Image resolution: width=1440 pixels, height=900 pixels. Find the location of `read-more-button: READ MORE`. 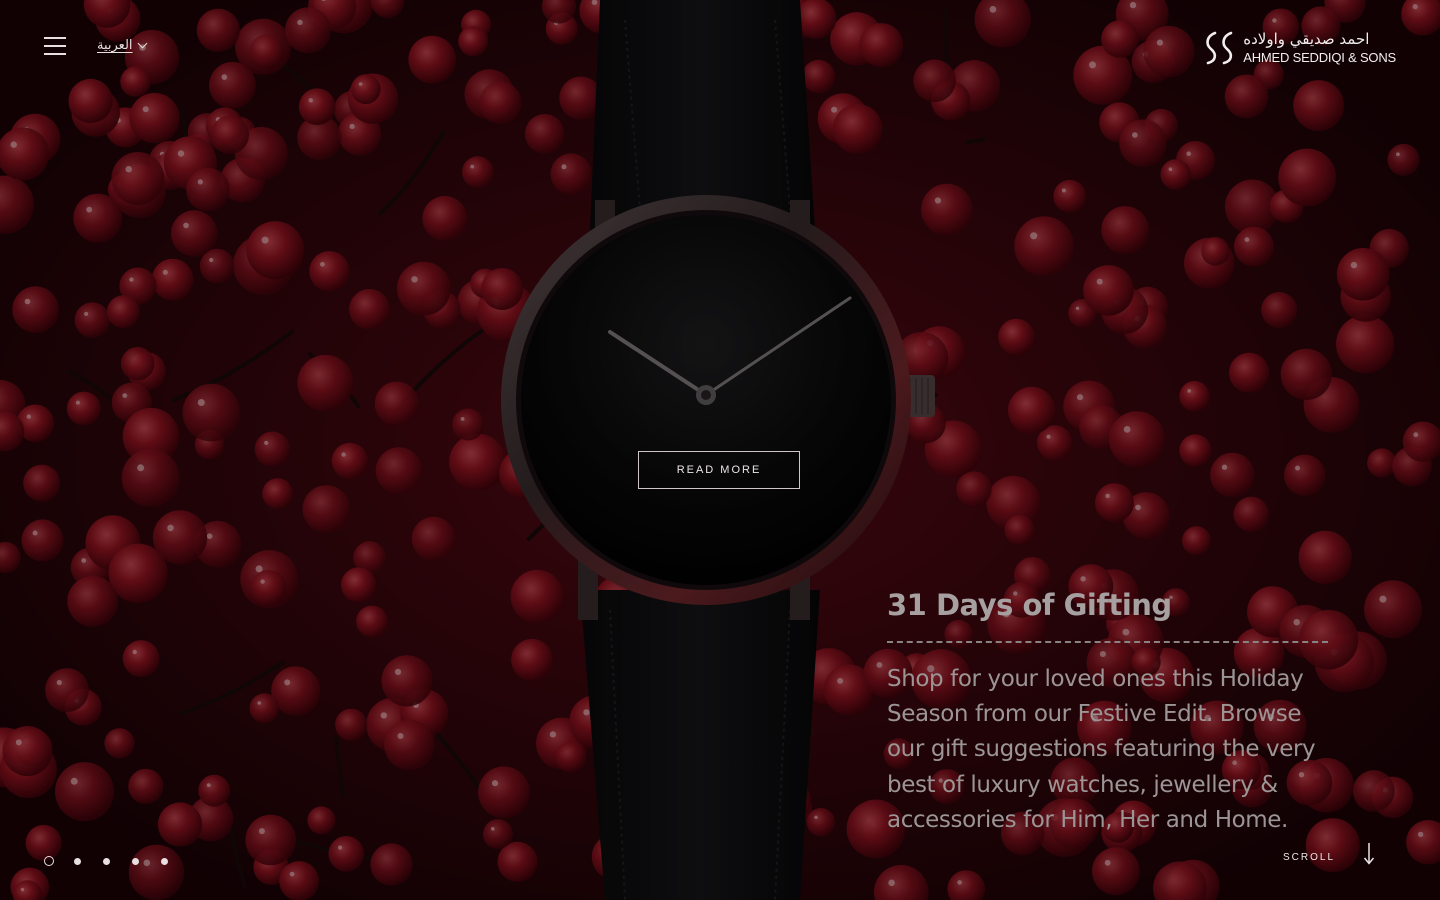

read-more-button: READ MORE is located at coordinates (719, 470).